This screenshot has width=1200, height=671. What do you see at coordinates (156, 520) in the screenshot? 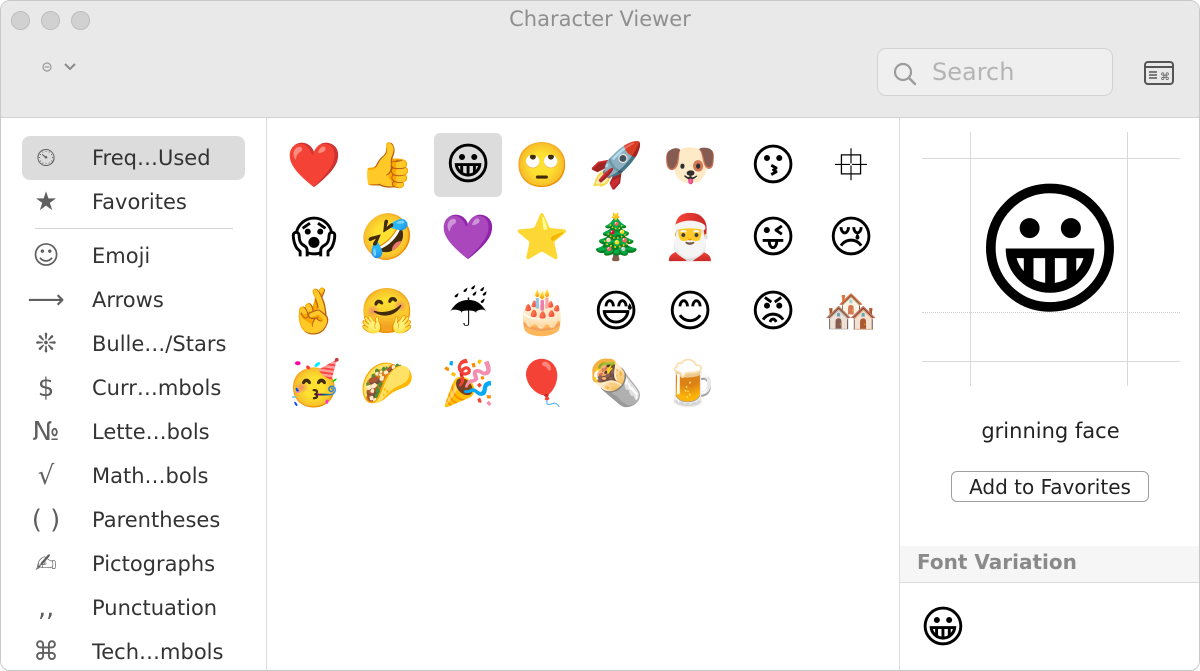
I see `sidebar-item-label: Parentheses` at bounding box center [156, 520].